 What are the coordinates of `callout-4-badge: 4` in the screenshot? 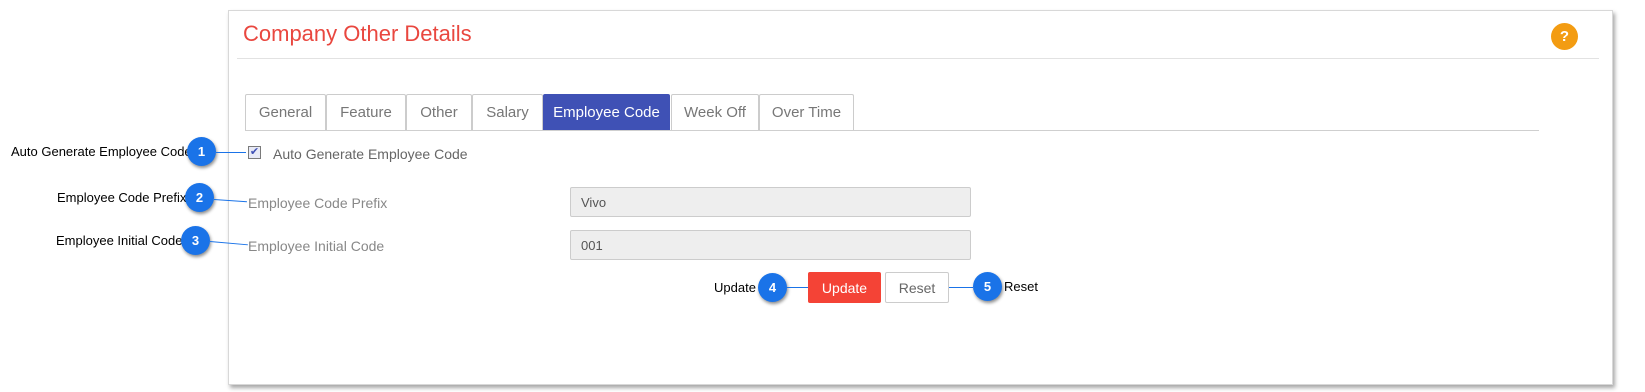 It's located at (772, 287).